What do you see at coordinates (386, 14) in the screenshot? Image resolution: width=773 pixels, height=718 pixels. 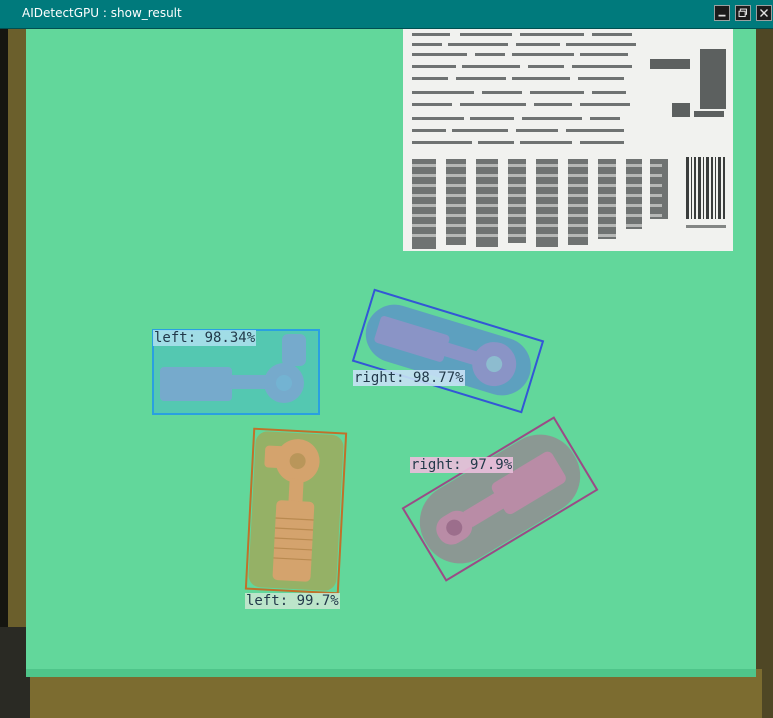 I see `window-titlebar: AIDetectGPU : show_result` at bounding box center [386, 14].